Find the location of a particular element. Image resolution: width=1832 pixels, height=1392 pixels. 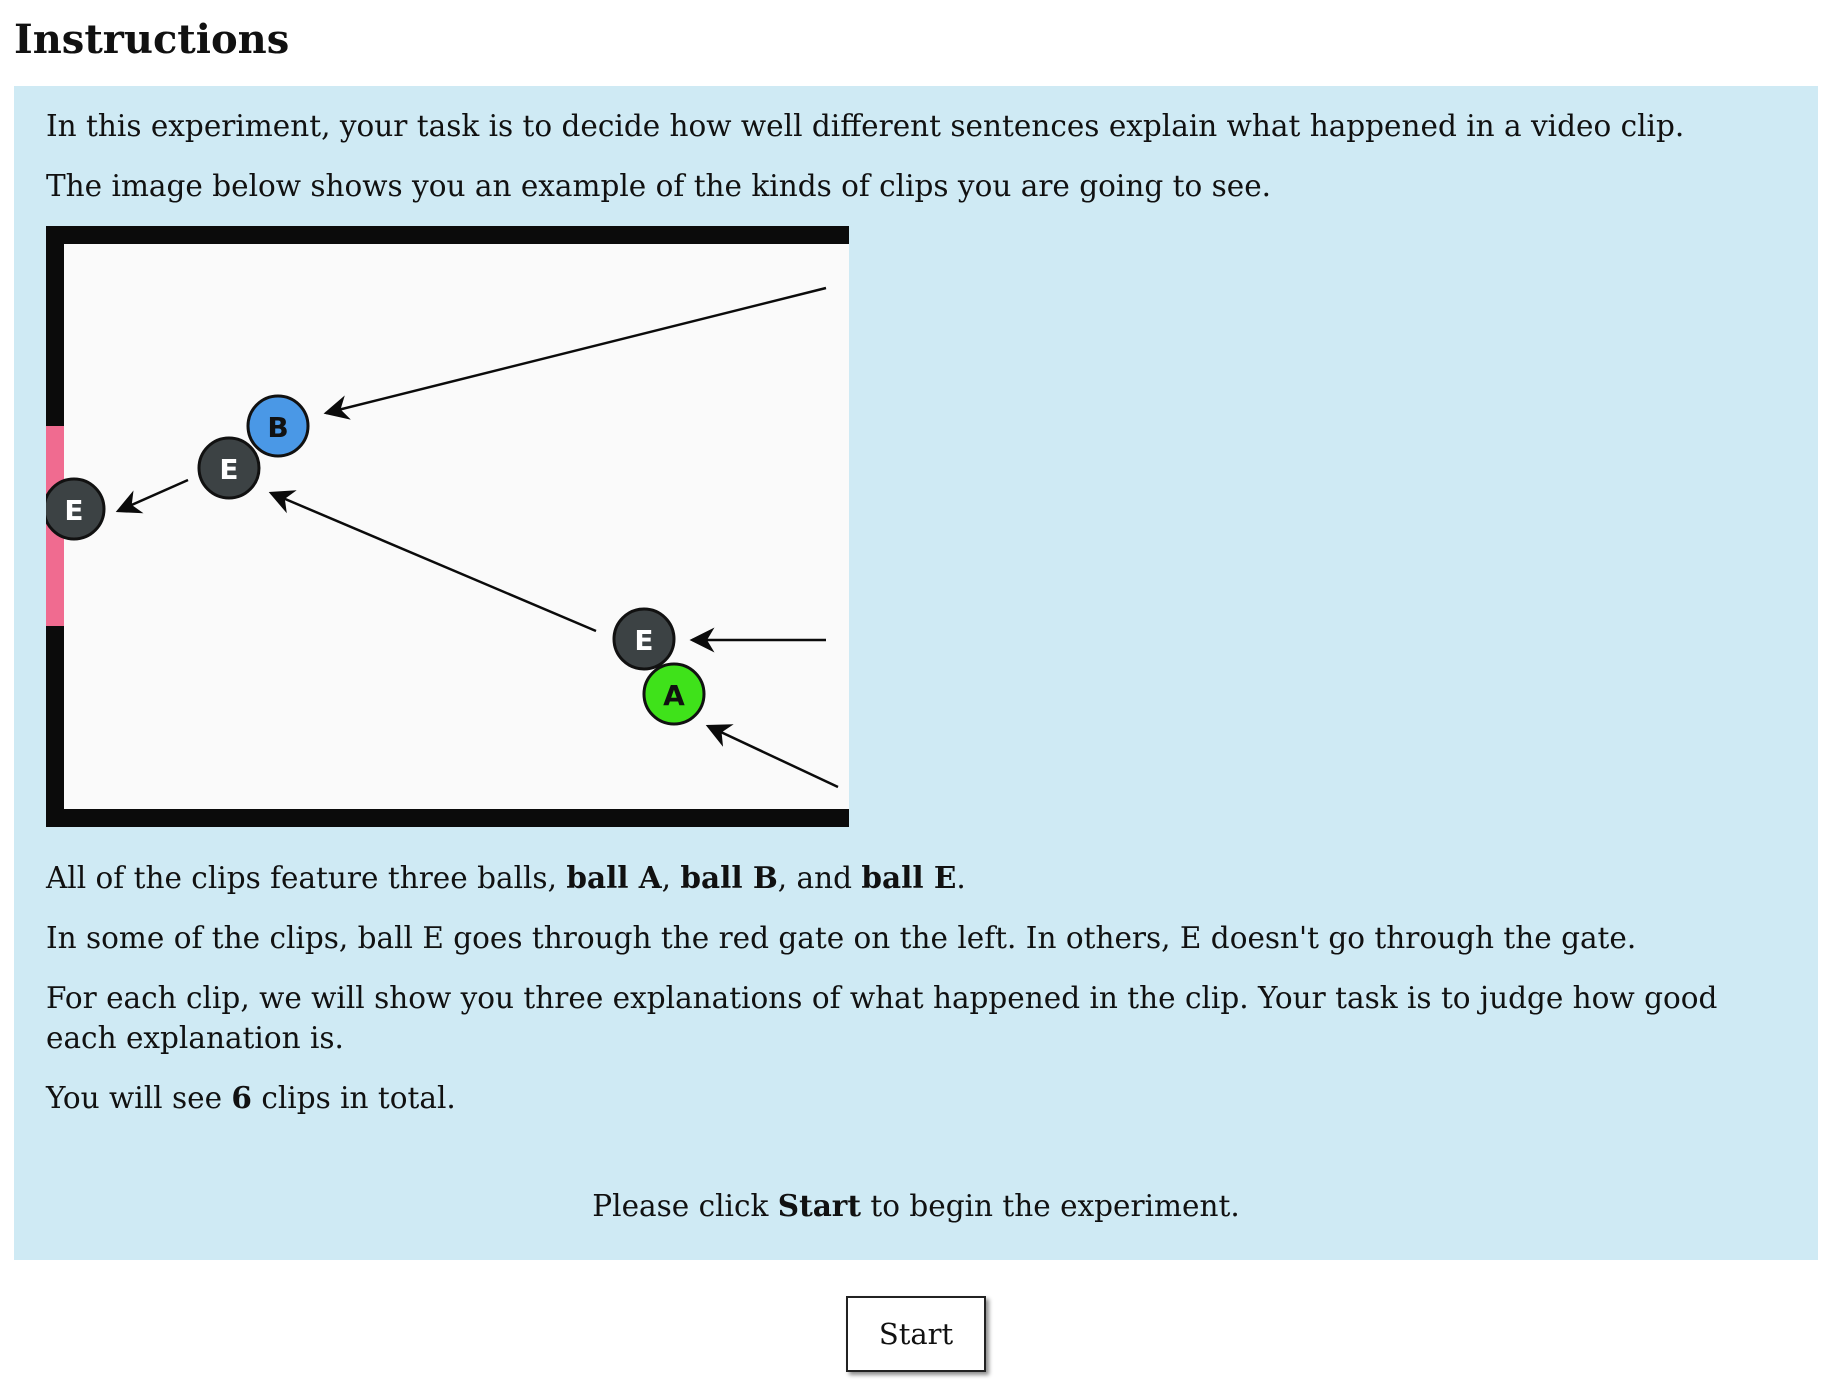

ball-b-label: B is located at coordinates (277, 427).